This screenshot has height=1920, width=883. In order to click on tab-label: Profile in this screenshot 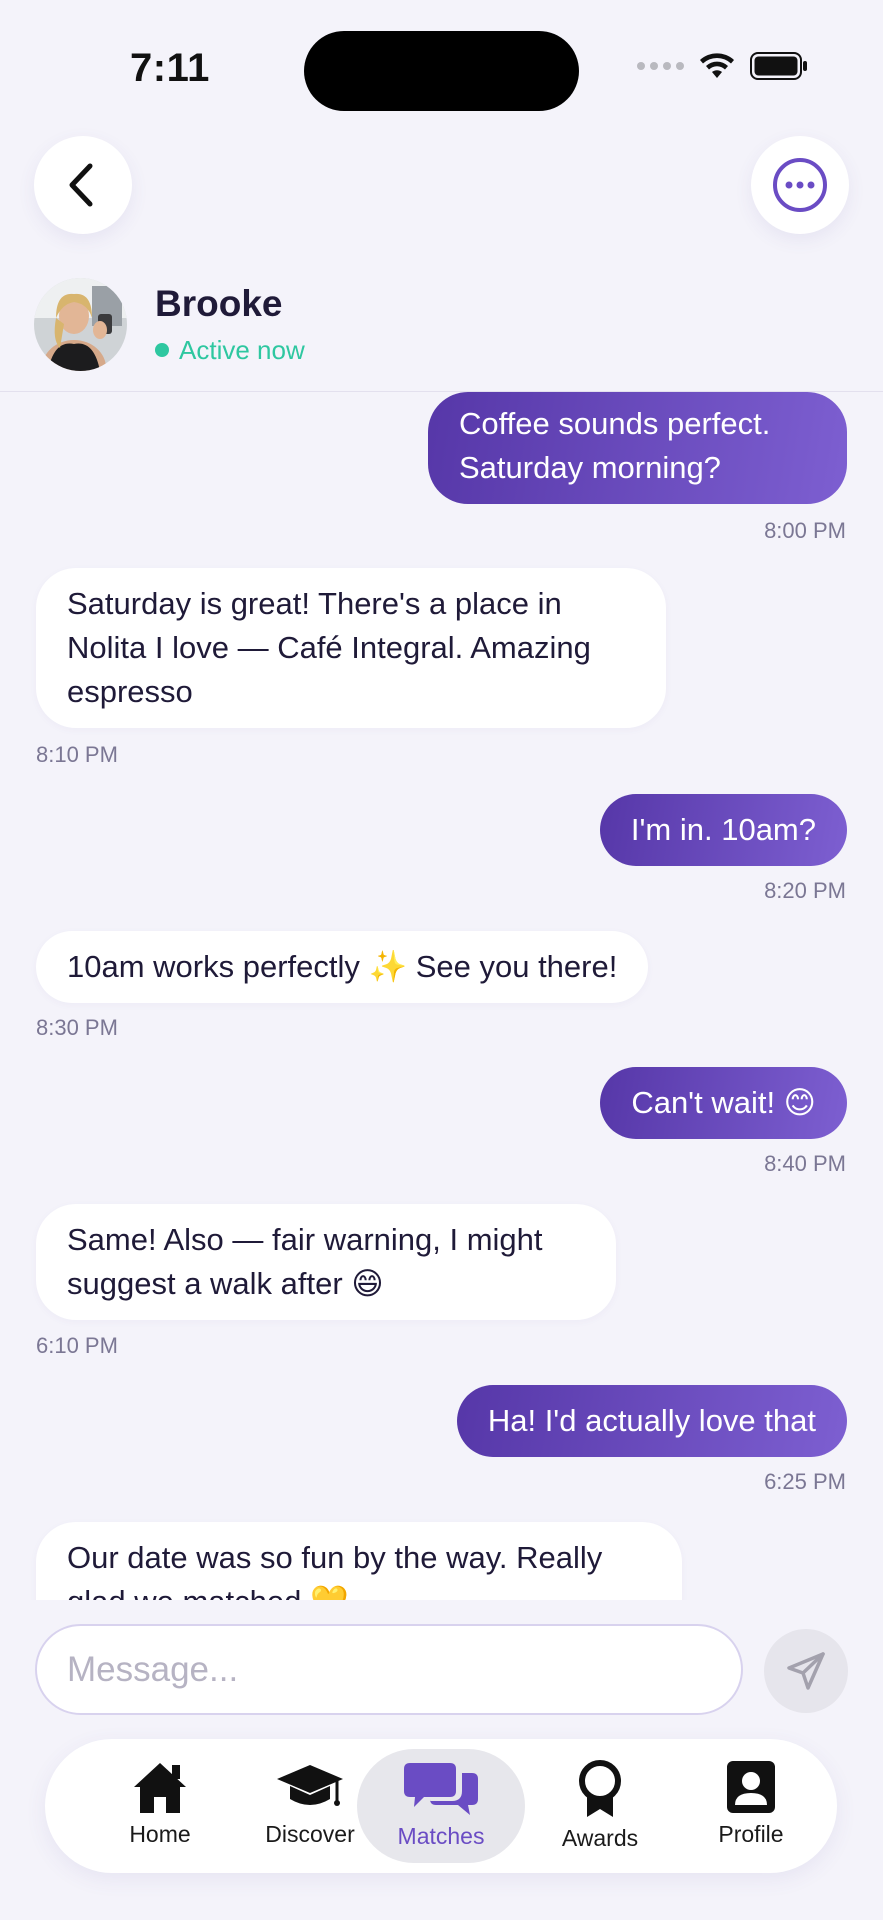, I will do `click(751, 1834)`.